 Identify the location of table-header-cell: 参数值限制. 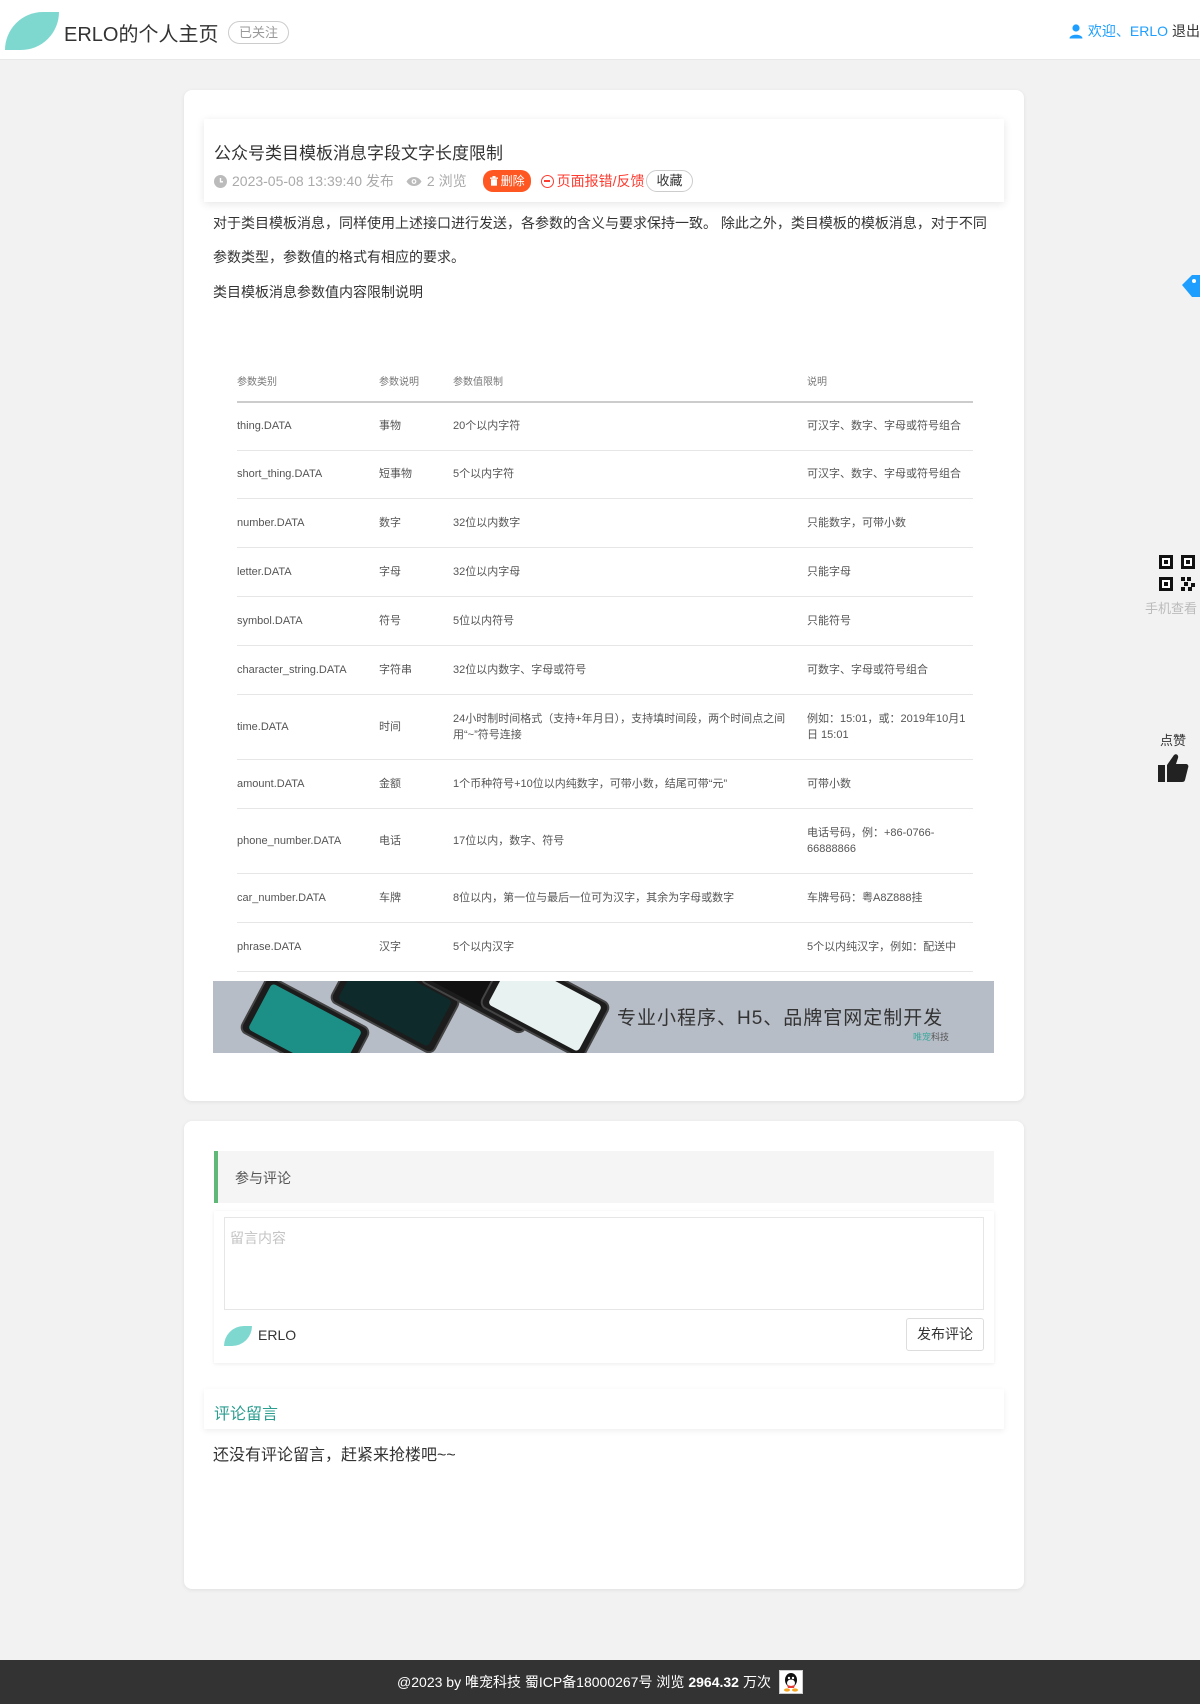
(630, 381).